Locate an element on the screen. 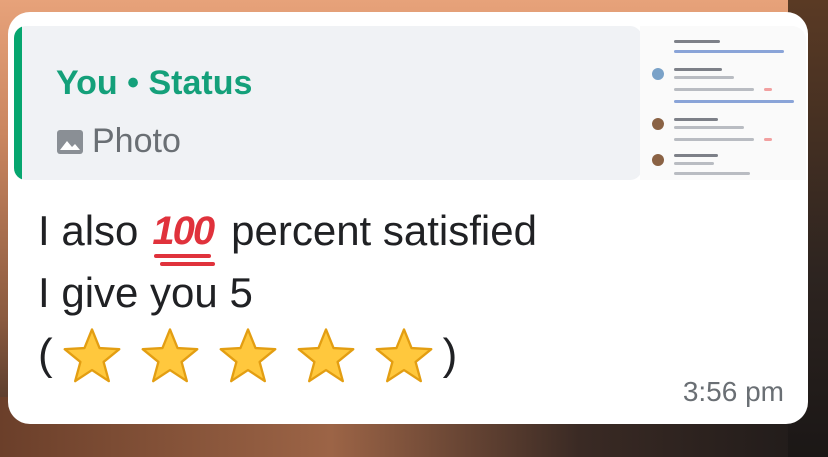 The width and height of the screenshot is (828, 457). quote-author: You • Status is located at coordinates (154, 83).